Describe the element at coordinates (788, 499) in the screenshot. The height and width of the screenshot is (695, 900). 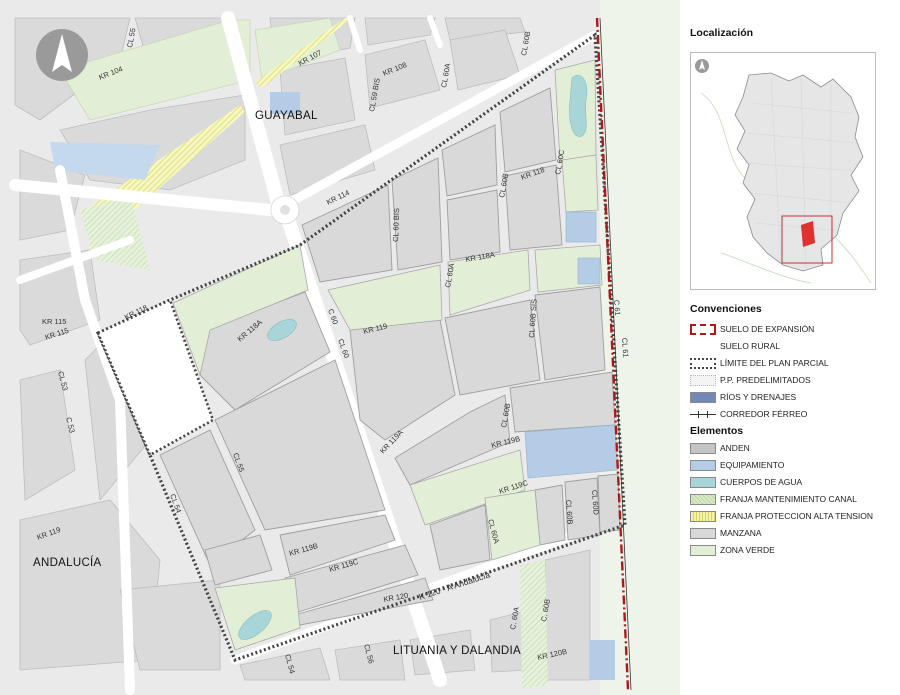
I see `legend-item-label: FRANJA MANTENIMIENTO CANAL` at that location.